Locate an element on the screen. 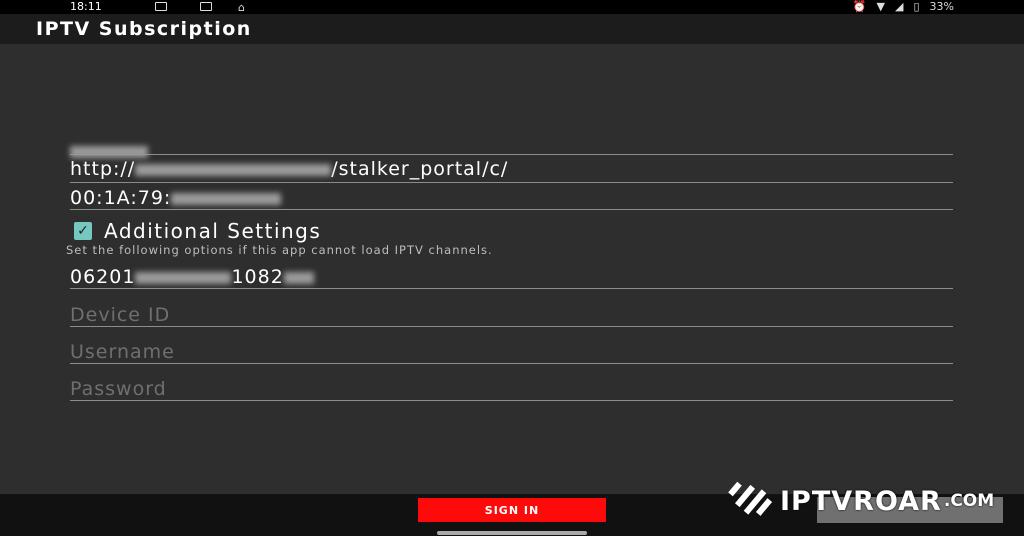 Image resolution: width=1024 pixels, height=536 pixels. mac-prefix: 00:1A:79: is located at coordinates (121, 198).